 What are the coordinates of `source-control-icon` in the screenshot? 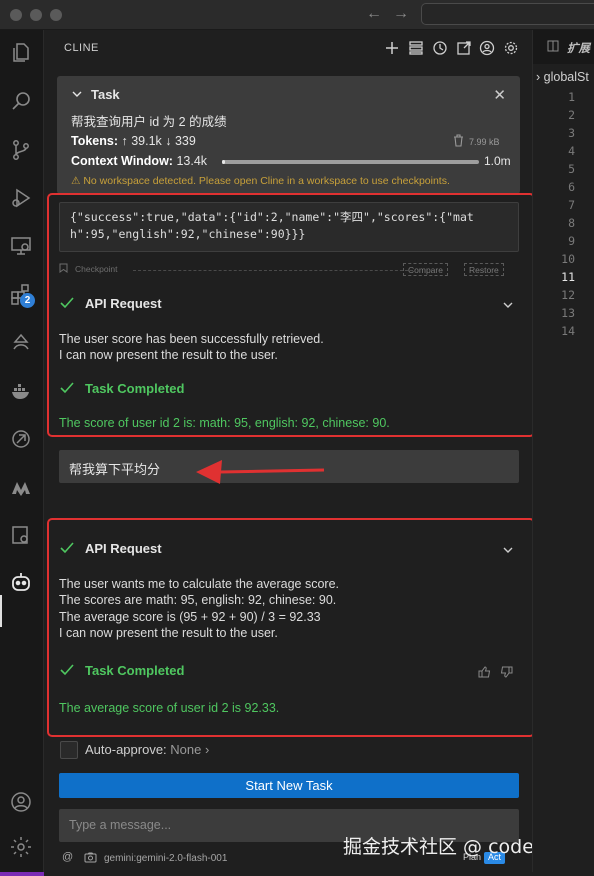 It's located at (21, 150).